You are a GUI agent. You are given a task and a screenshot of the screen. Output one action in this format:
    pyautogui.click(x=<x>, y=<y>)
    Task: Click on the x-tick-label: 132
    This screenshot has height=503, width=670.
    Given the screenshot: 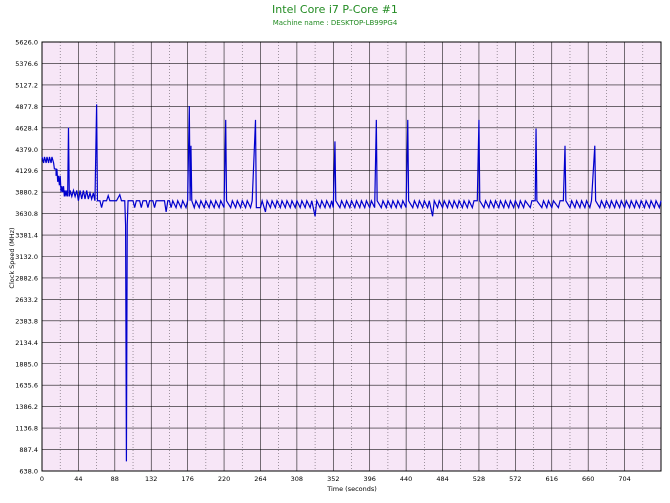 What is the action you would take?
    pyautogui.click(x=151, y=479)
    